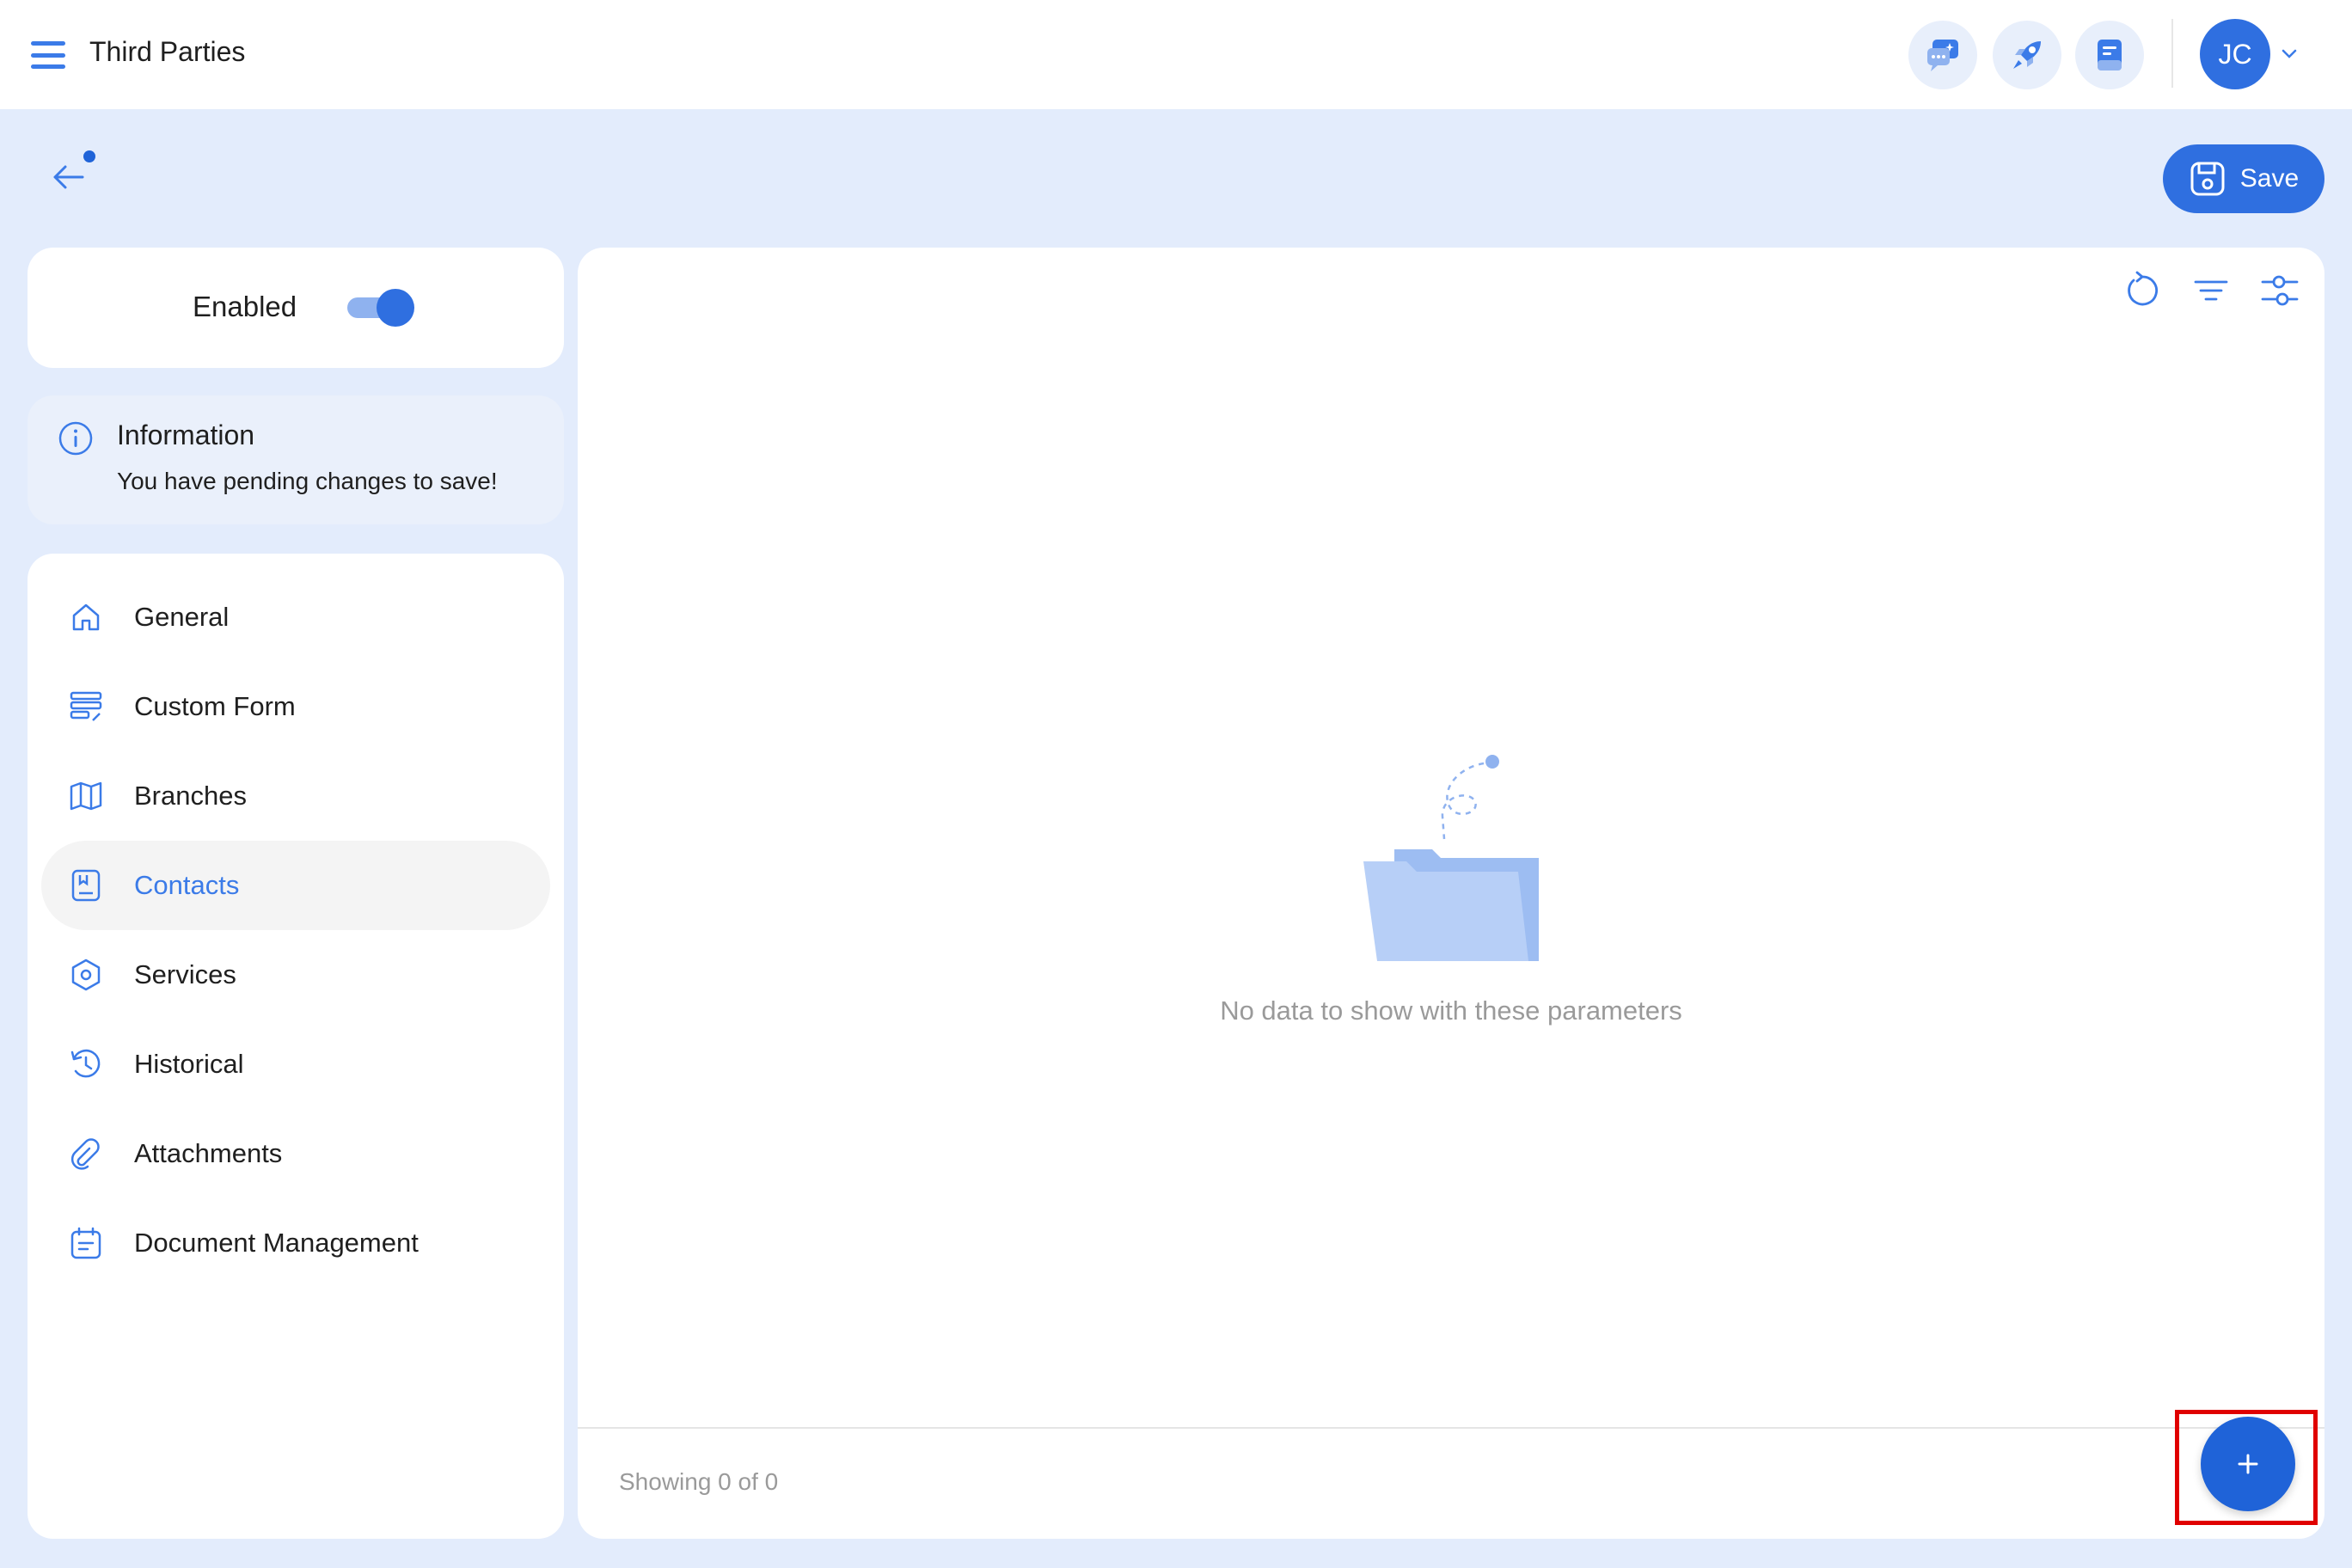 Image resolution: width=2352 pixels, height=1568 pixels. I want to click on avatar-initials: JC, so click(2235, 54).